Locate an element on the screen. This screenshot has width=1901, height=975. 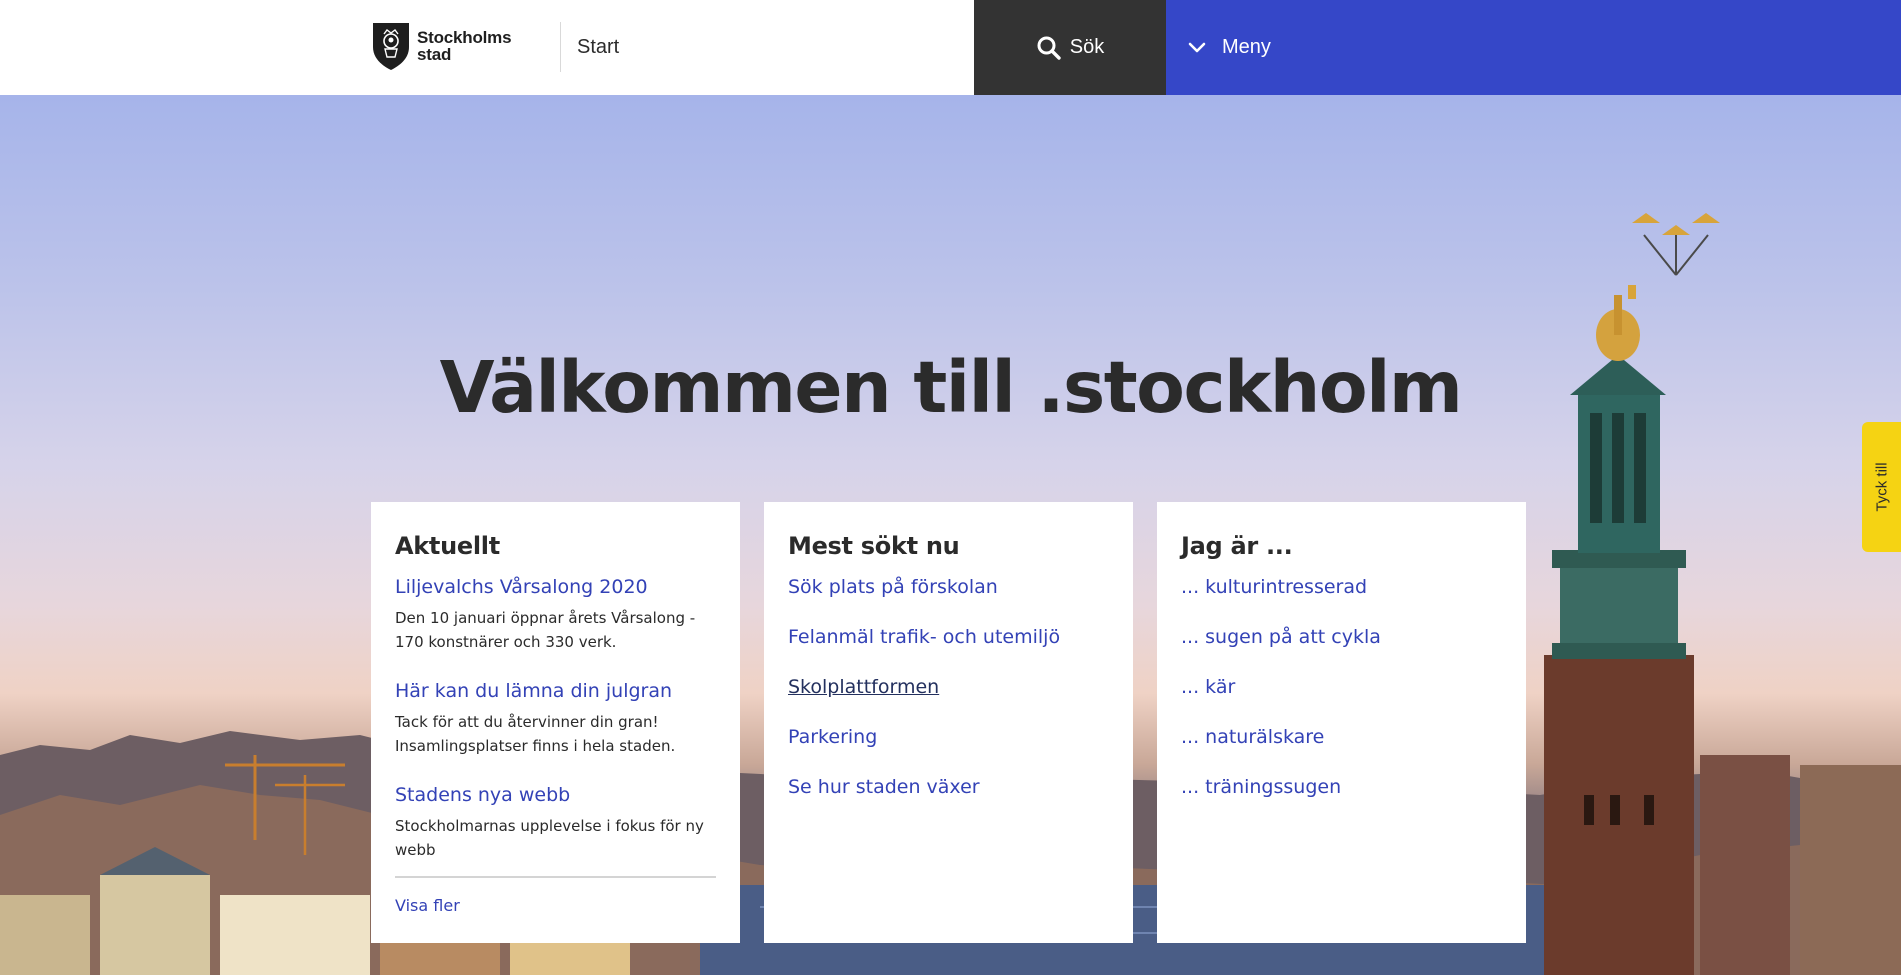
feedback-tab: Tyck till is located at coordinates (1881, 487).